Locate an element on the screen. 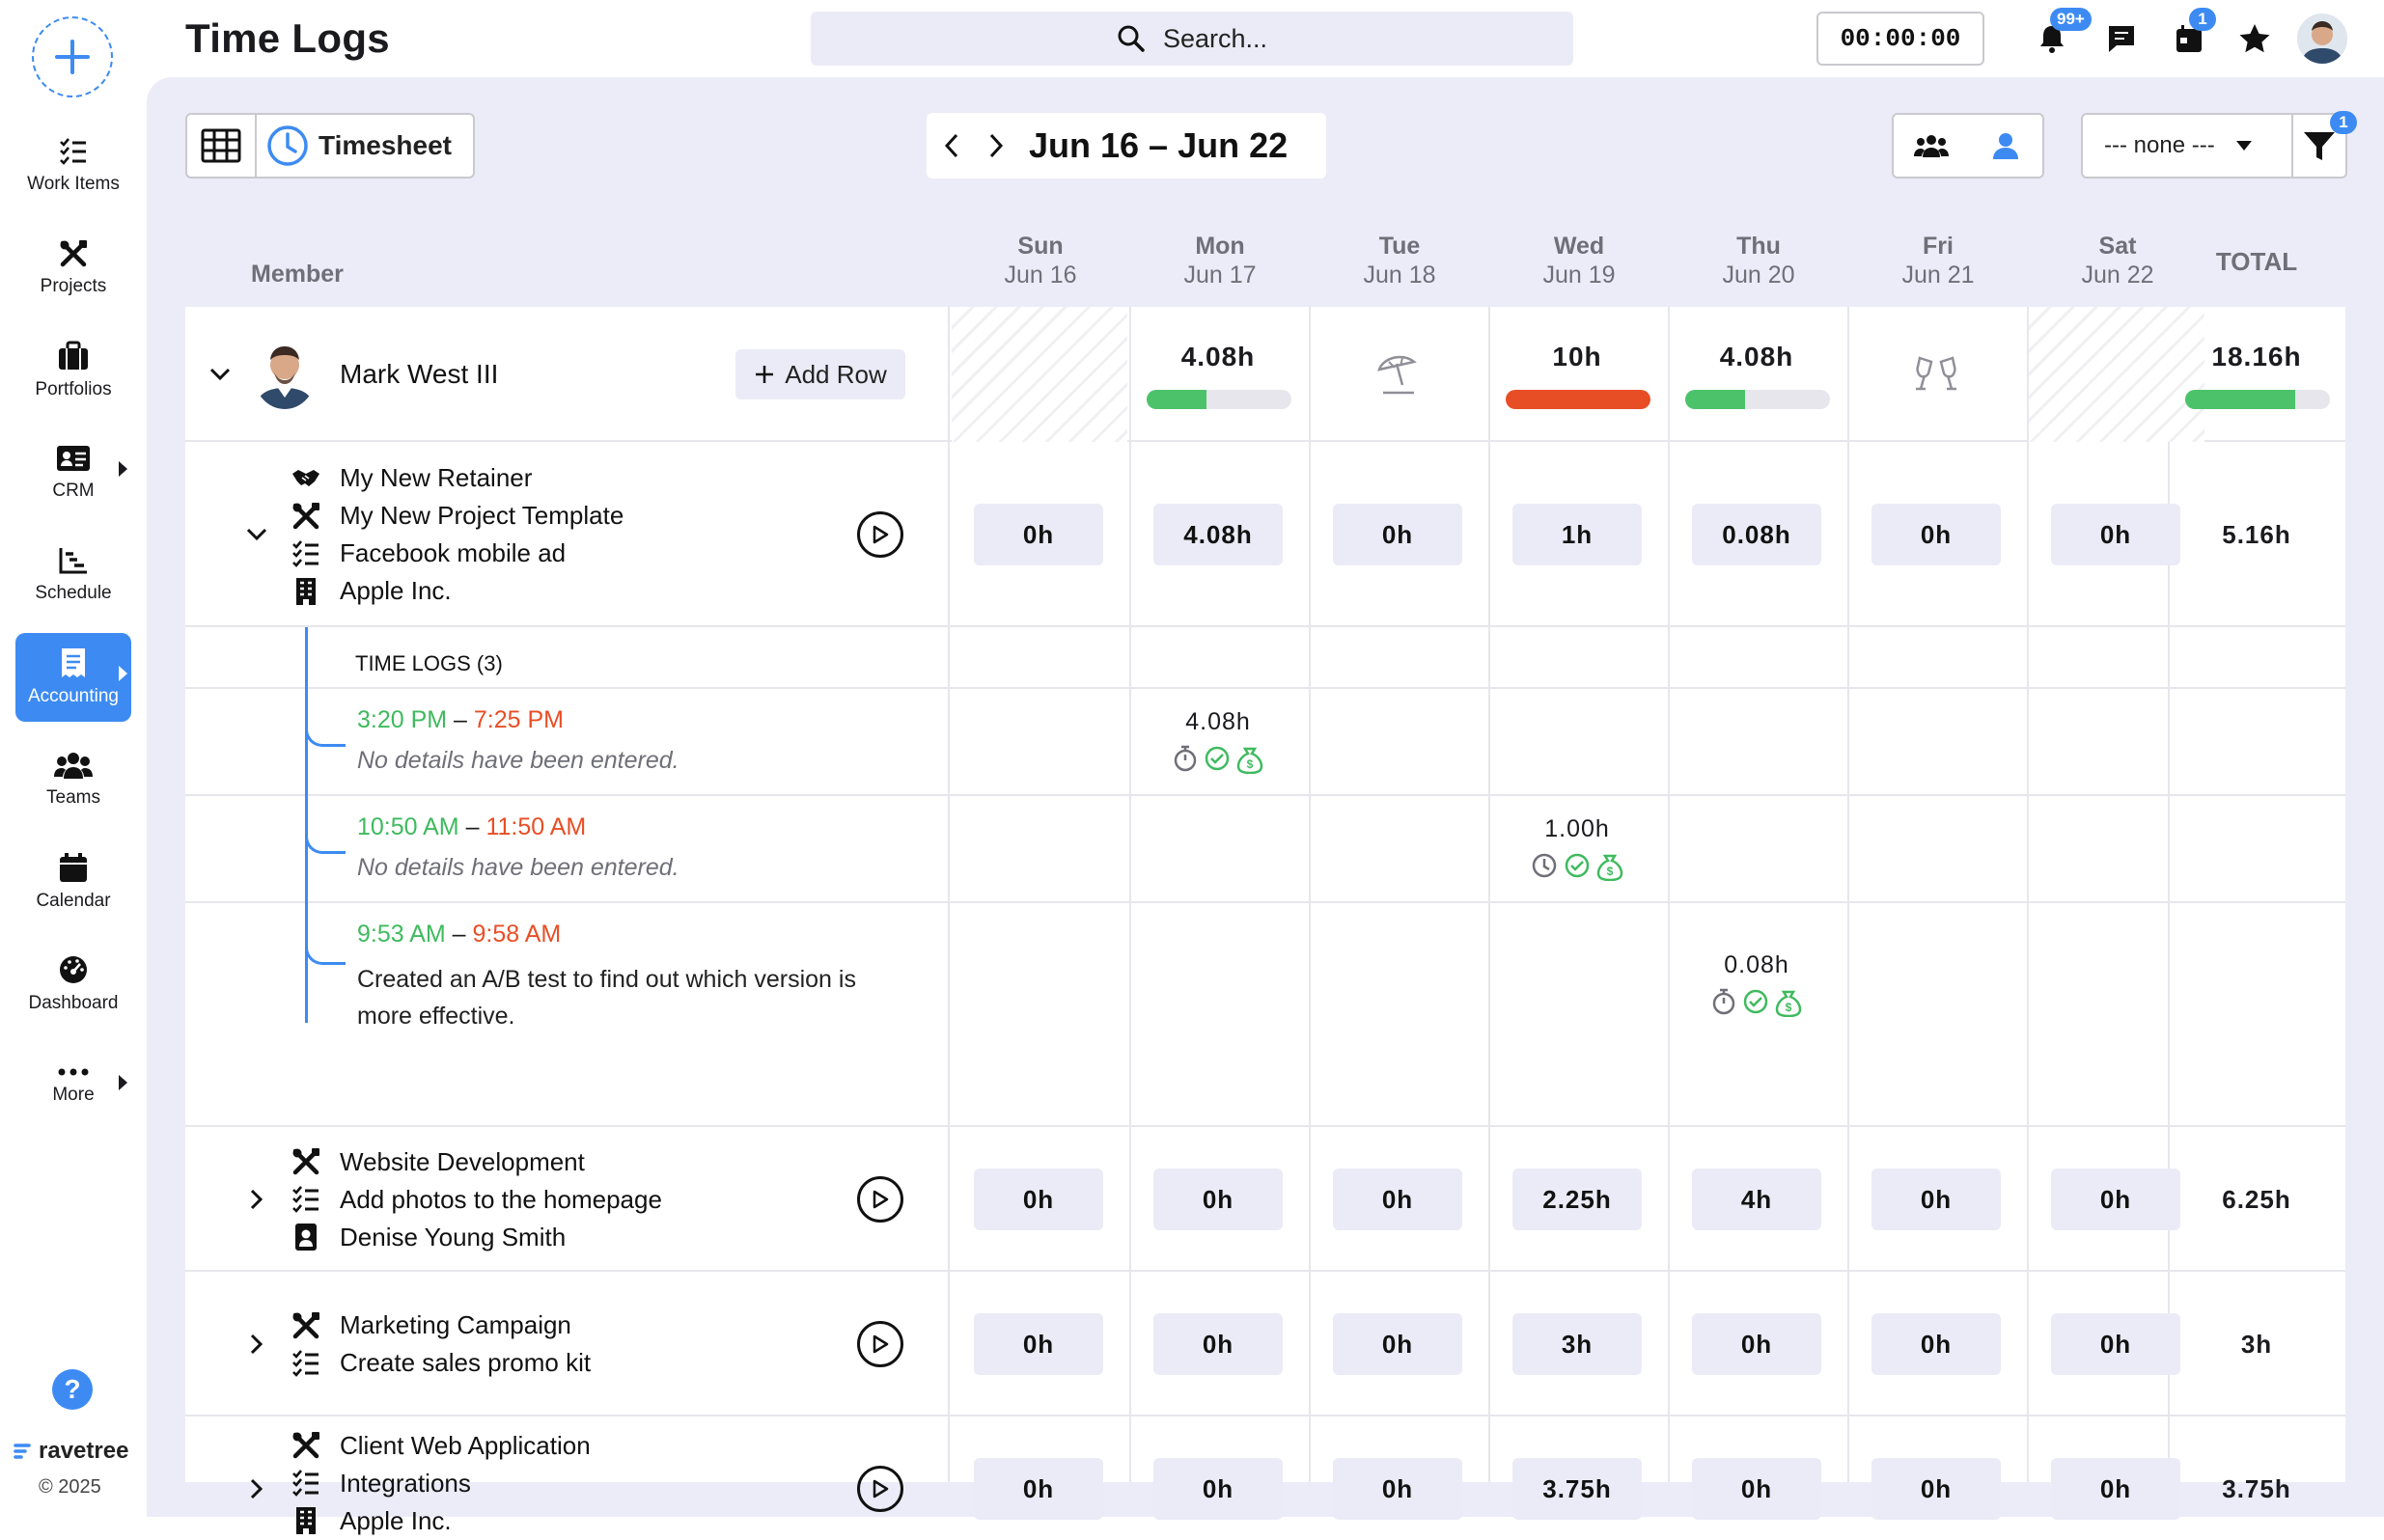 The image size is (2384, 1540). nav-item-label: Projects is located at coordinates (73, 286).